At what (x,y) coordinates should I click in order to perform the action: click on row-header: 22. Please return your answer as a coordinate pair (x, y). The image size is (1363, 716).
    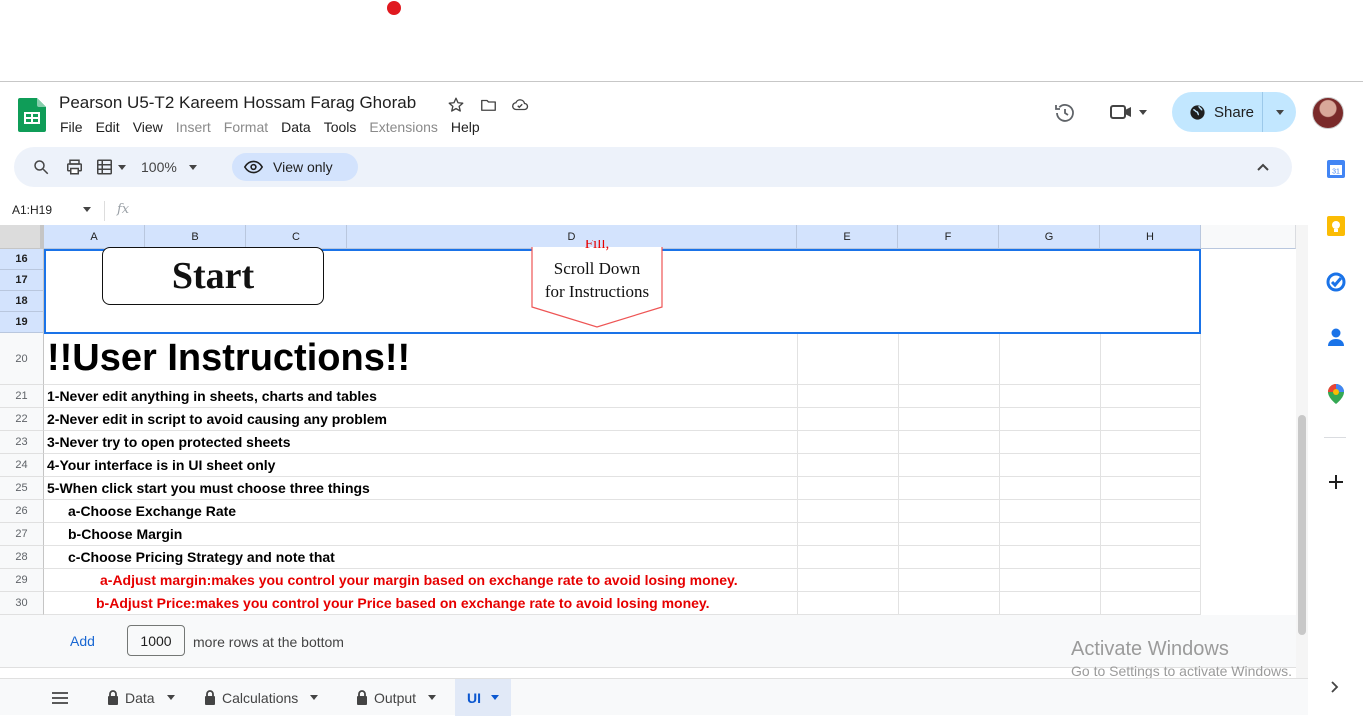
    Looking at the image, I should click on (22, 419).